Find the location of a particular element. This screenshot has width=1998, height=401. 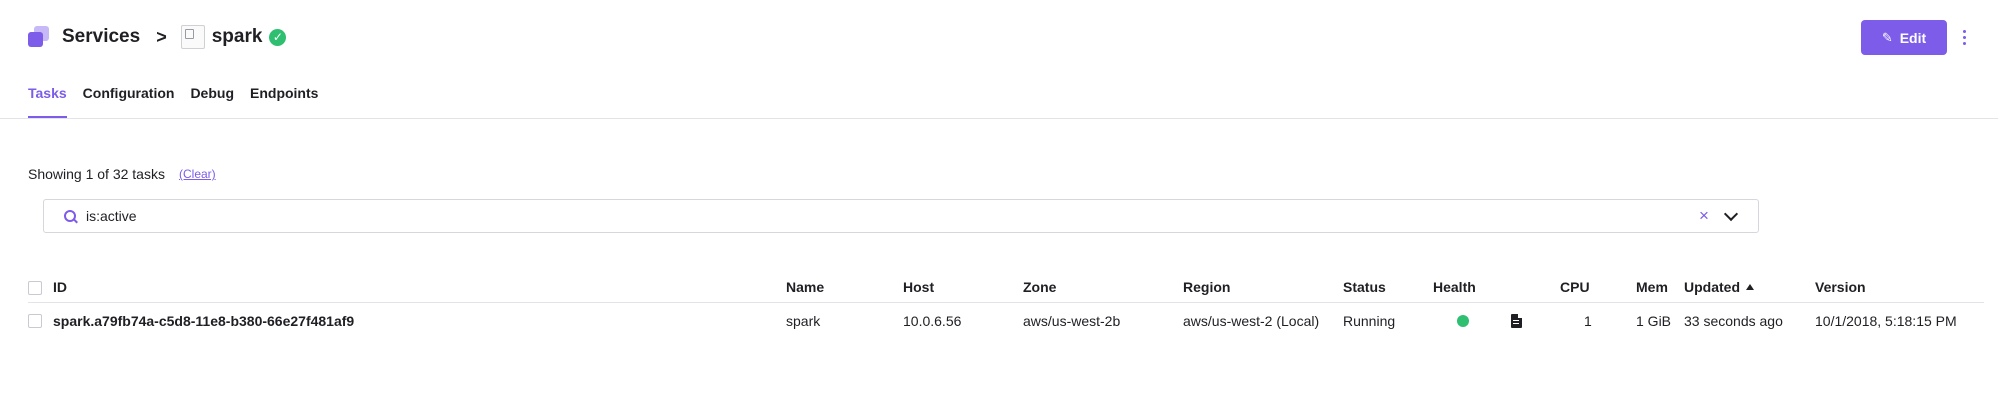

close-icon: × is located at coordinates (1704, 216).